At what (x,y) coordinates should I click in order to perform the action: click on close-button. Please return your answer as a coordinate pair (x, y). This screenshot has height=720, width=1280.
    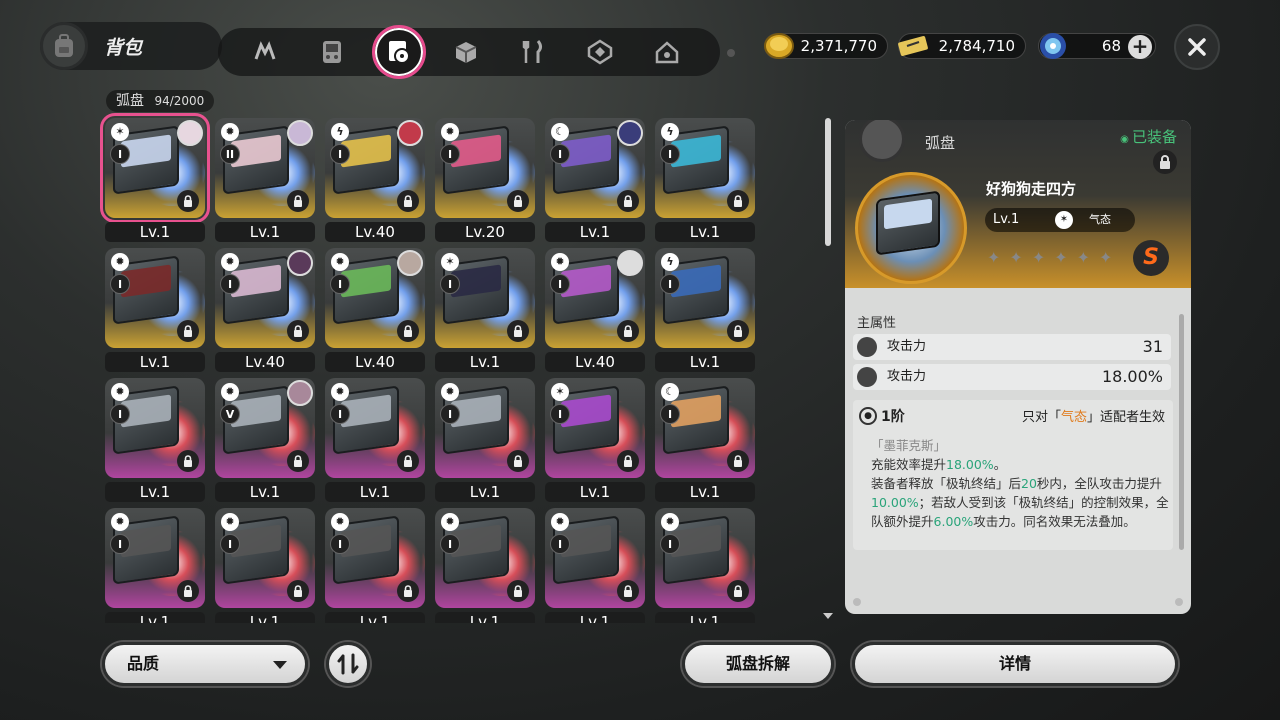
    Looking at the image, I should click on (1197, 47).